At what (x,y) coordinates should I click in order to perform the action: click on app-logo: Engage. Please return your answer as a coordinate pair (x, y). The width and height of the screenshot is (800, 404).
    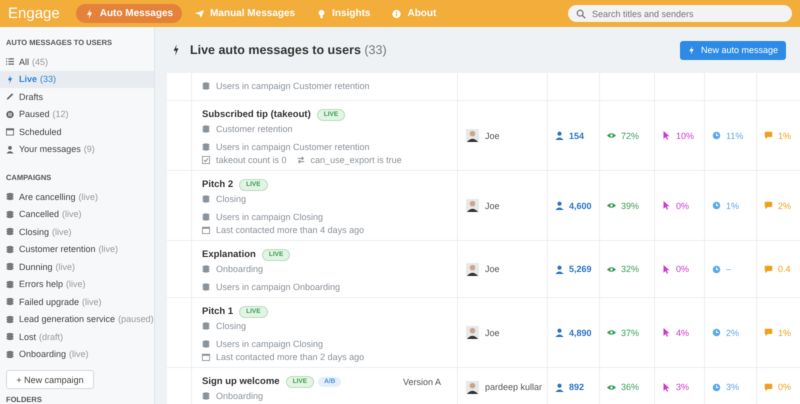
    Looking at the image, I should click on (34, 13).